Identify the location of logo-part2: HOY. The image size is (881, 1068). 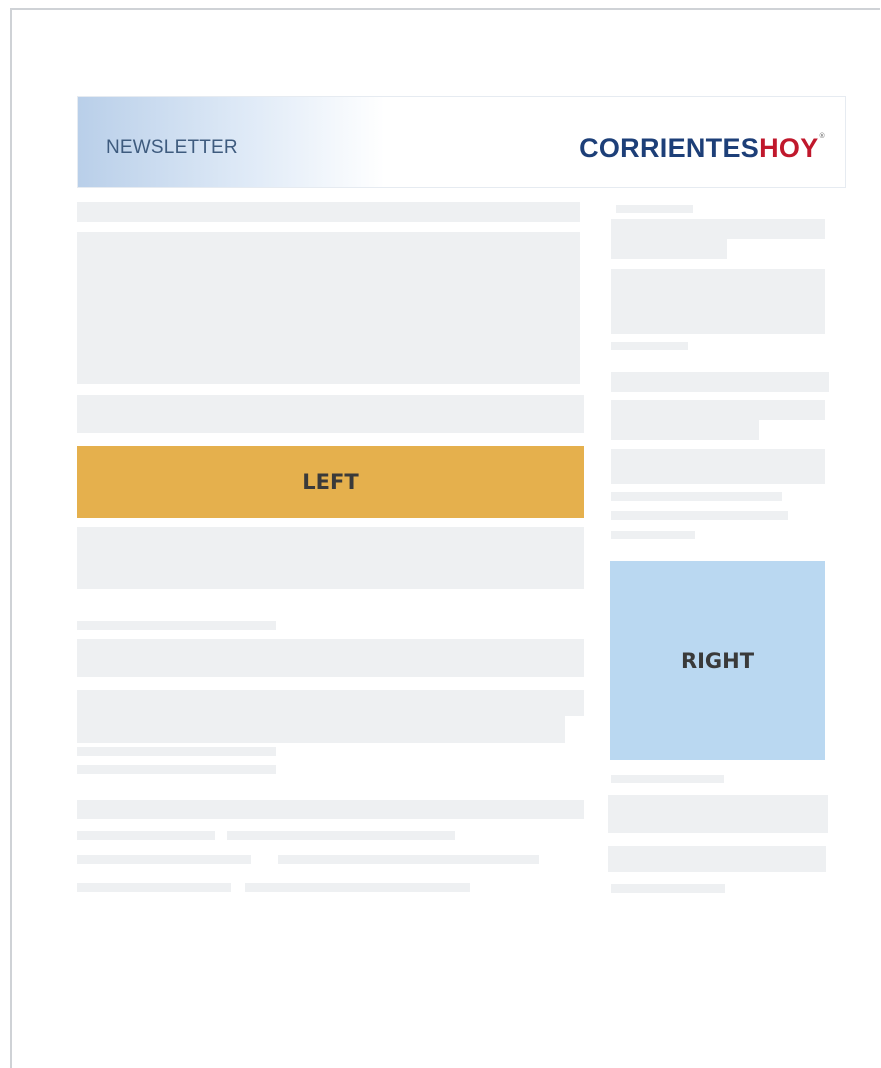
(789, 148).